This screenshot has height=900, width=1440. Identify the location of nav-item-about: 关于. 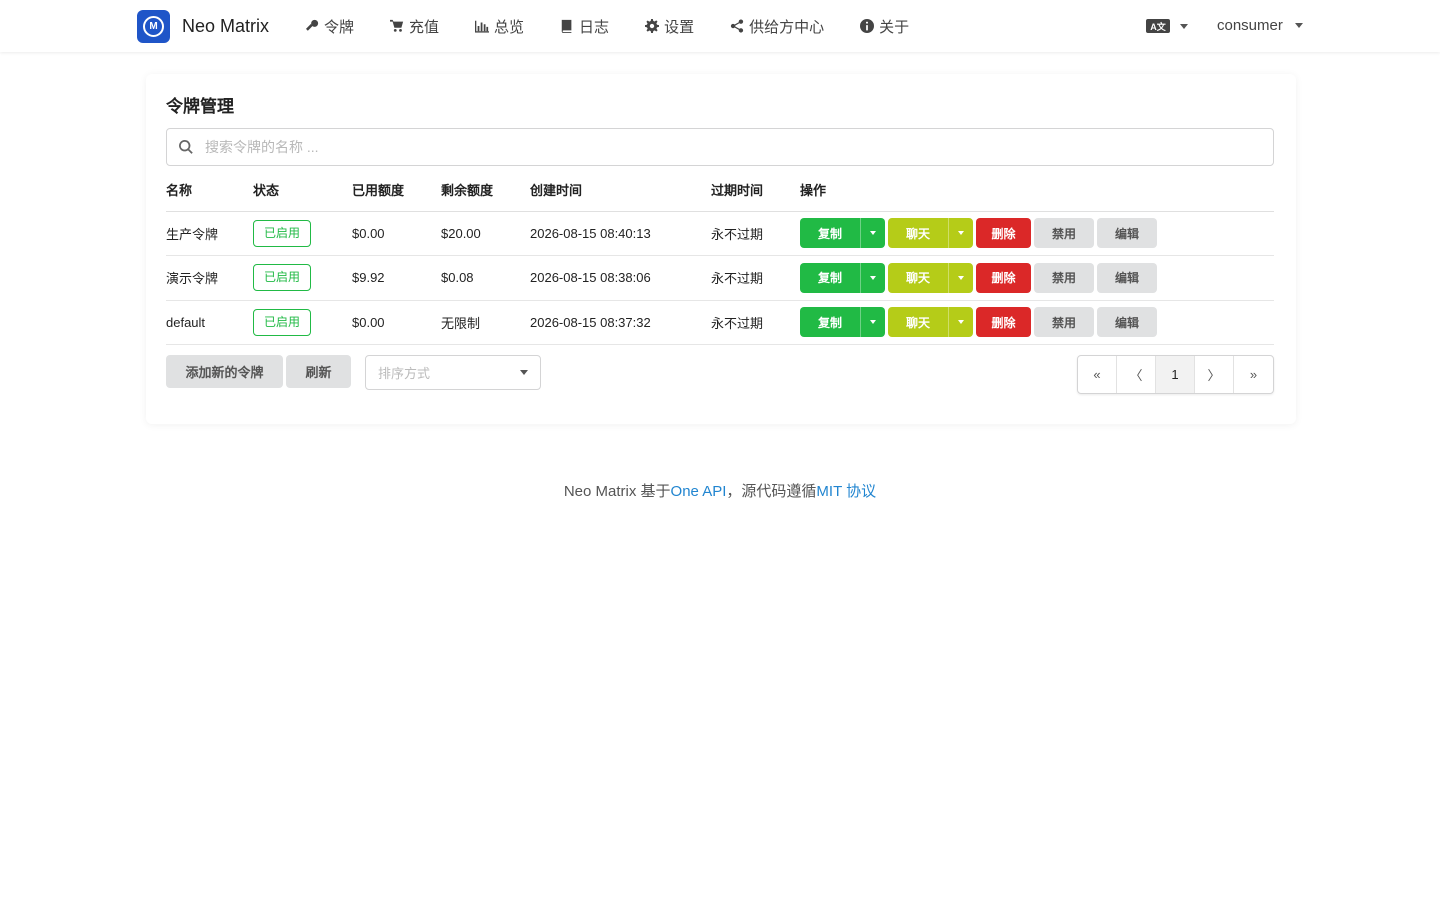
(884, 26).